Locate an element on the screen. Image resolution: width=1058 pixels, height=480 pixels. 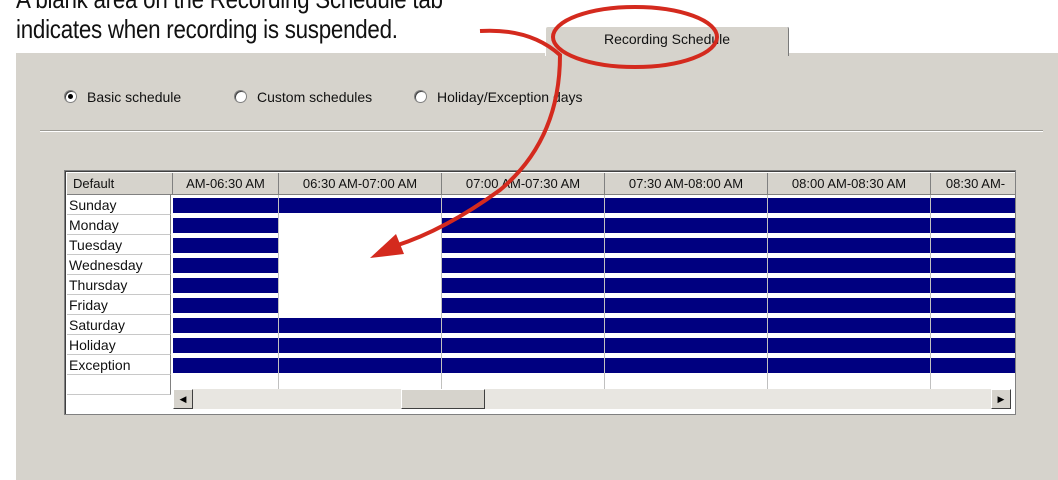
annotation-line-2: indicates when recording is suspended. is located at coordinates (207, 29).